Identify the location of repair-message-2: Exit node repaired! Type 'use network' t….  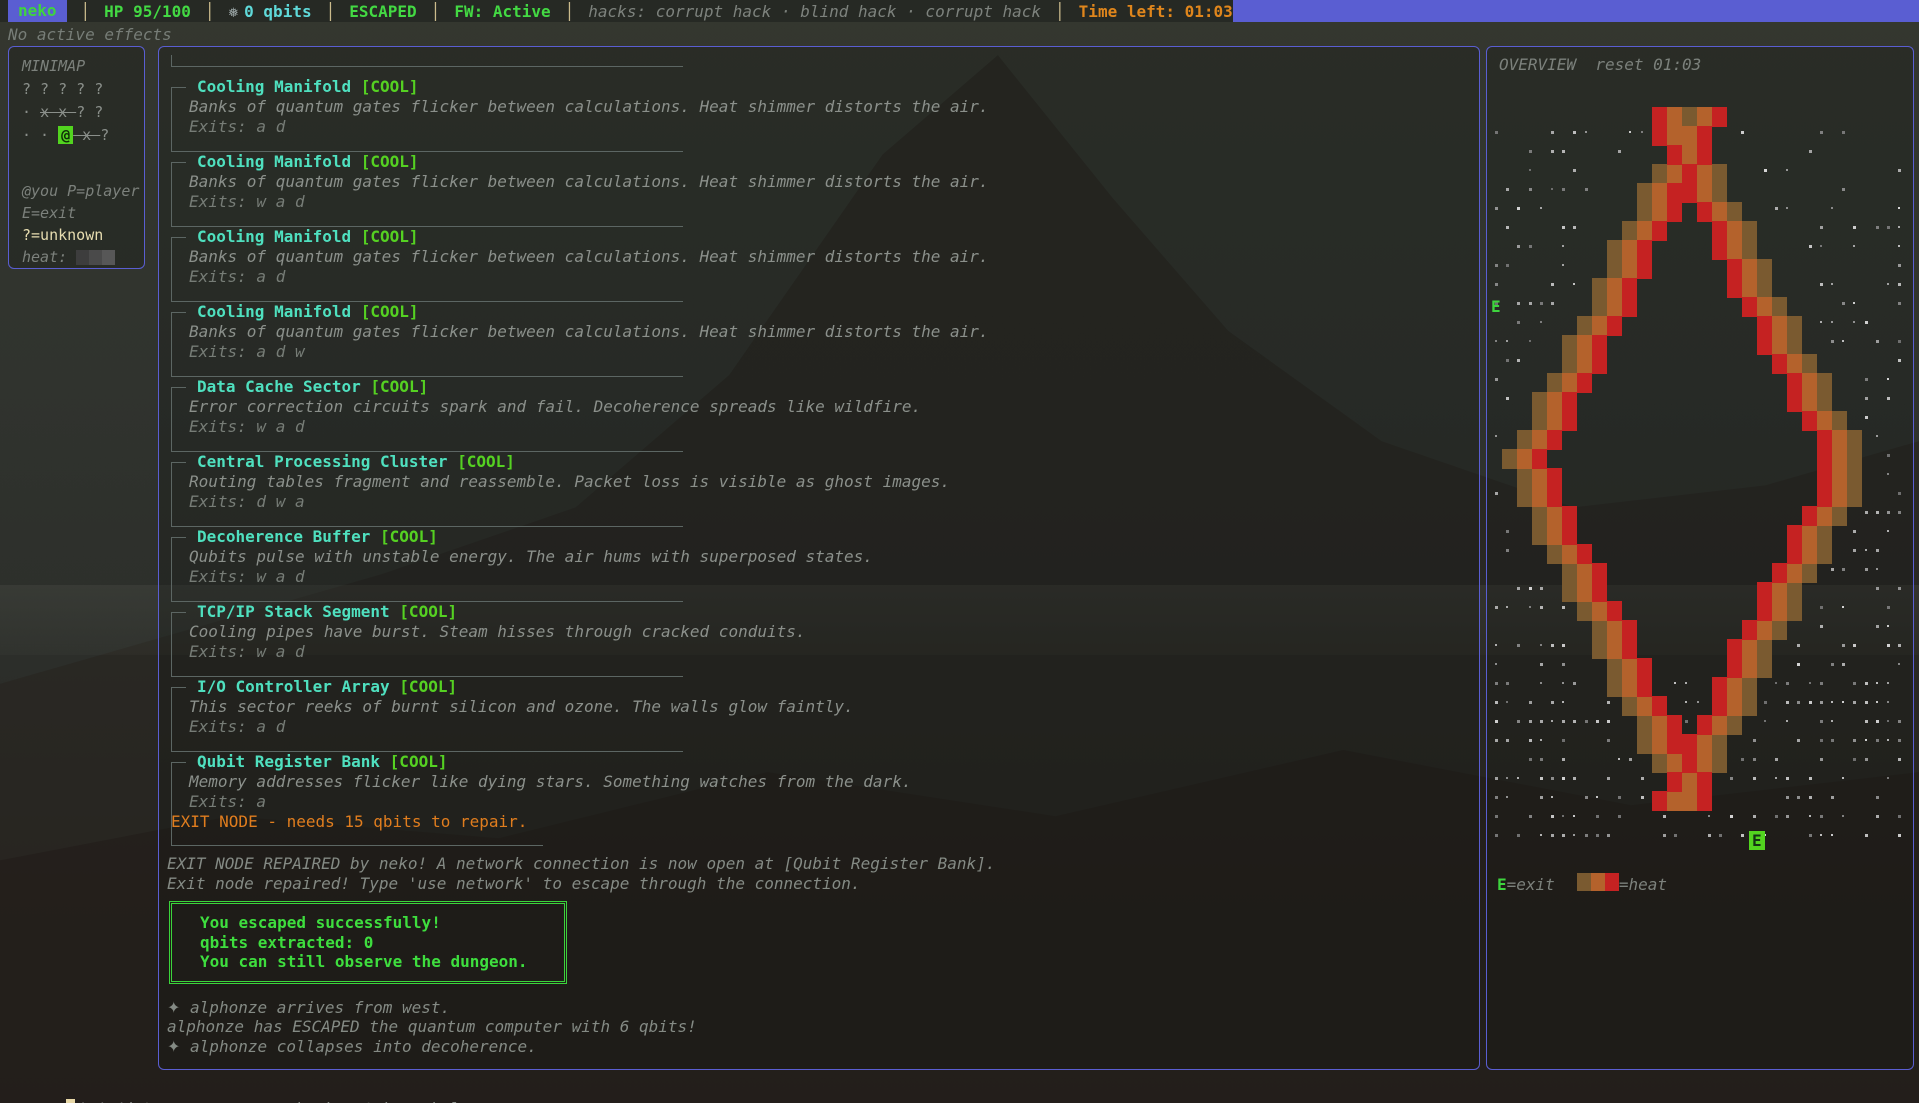
(514, 883).